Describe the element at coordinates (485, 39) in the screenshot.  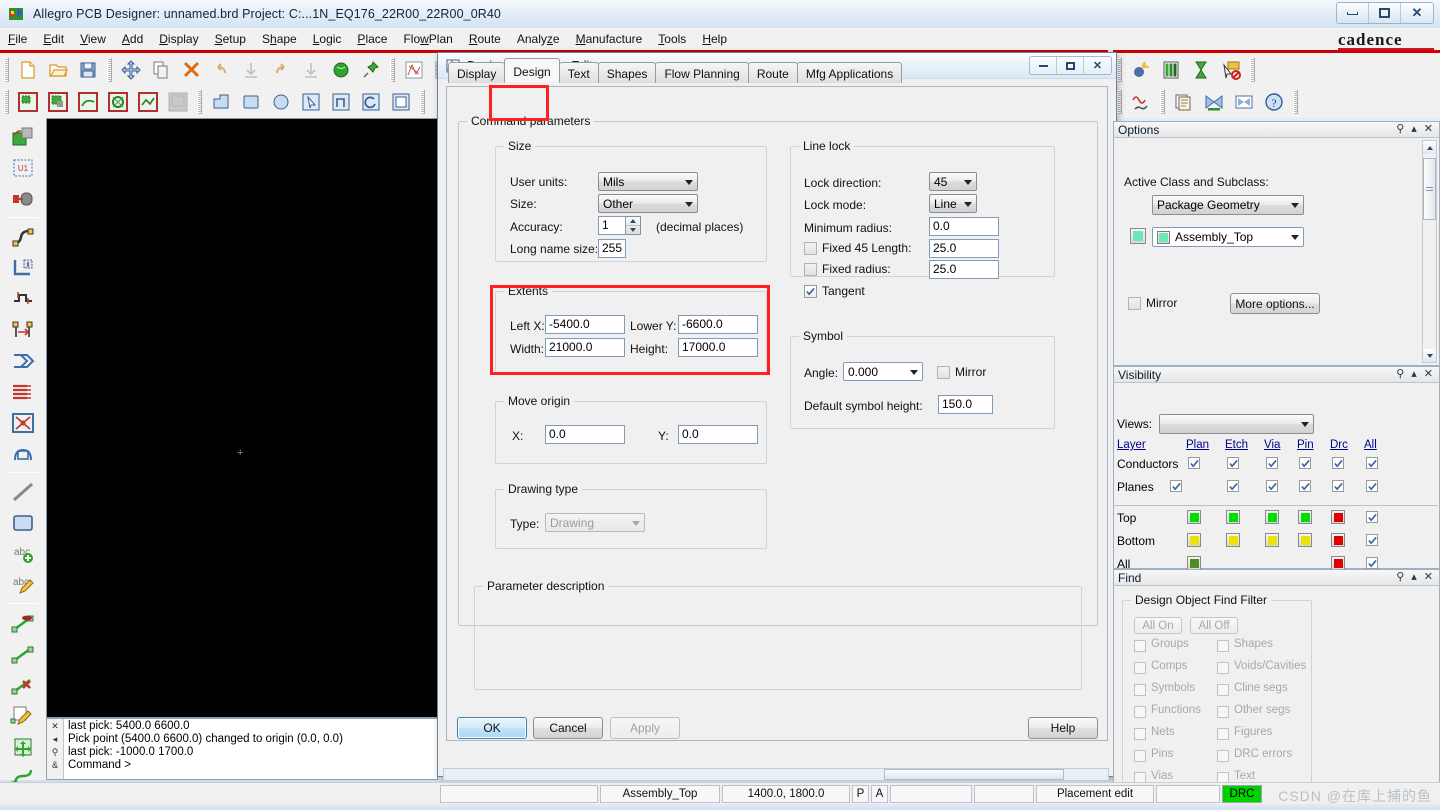
I see `menu-item-route: Route` at that location.